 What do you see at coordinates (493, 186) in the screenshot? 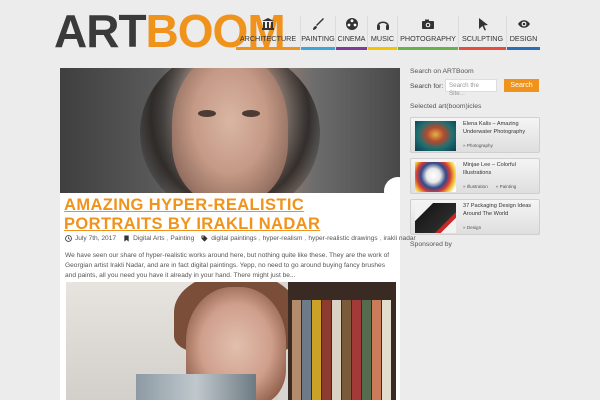
I see `article-categories: » Illustration » Painting` at bounding box center [493, 186].